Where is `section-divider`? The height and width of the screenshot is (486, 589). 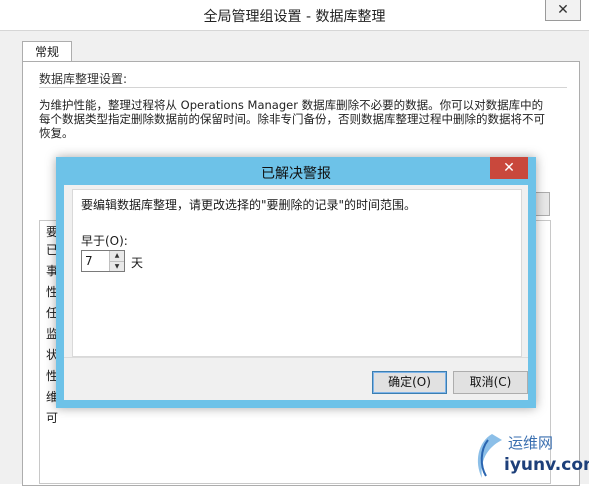
section-divider is located at coordinates (303, 87).